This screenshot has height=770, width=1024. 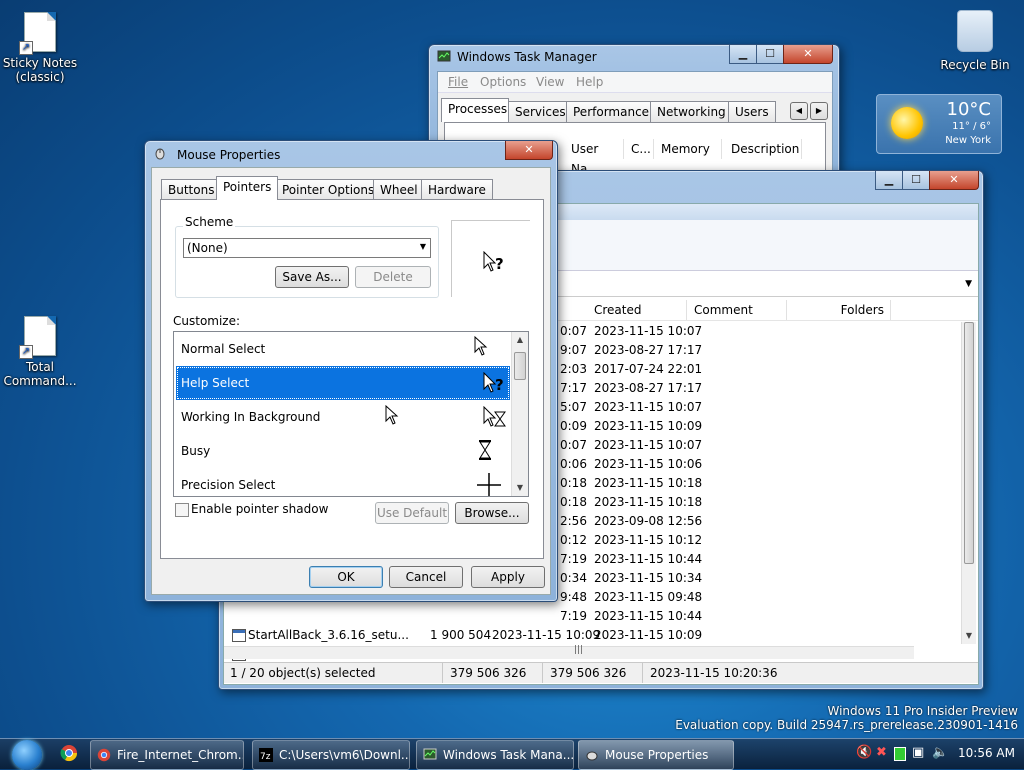 What do you see at coordinates (691, 111) in the screenshot?
I see `tab-networking: Networking` at bounding box center [691, 111].